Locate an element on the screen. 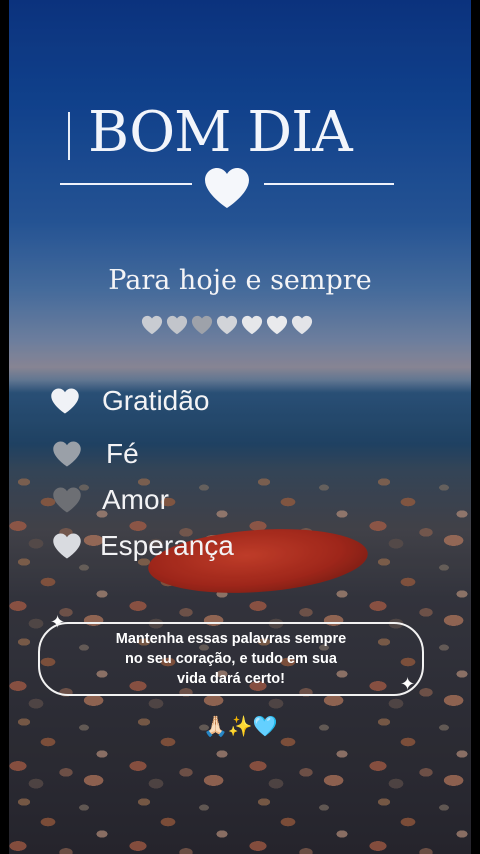  divider-right is located at coordinates (329, 184).